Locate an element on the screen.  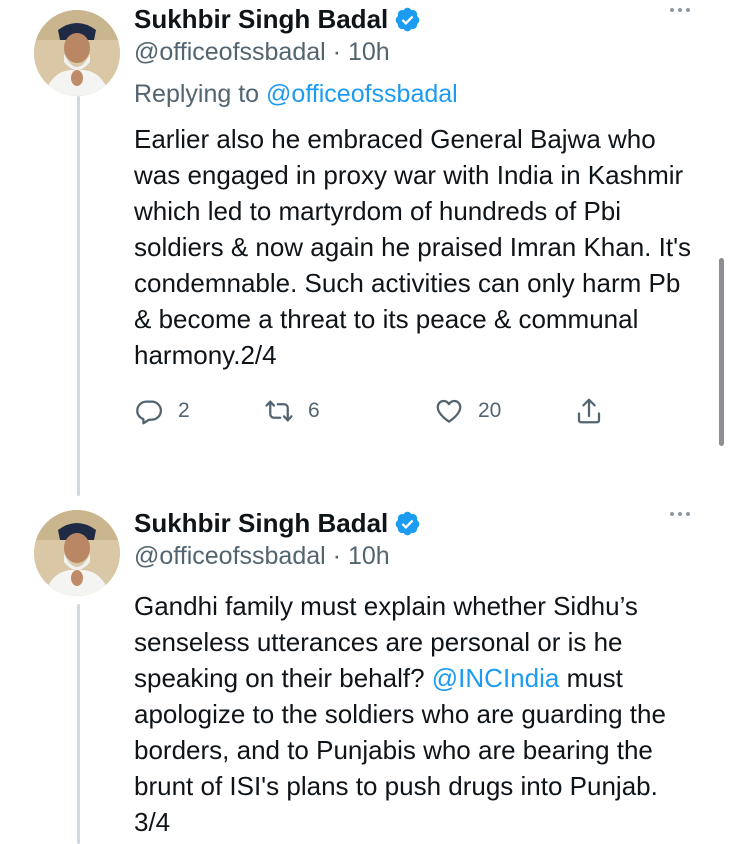
reply-icon is located at coordinates (149, 412).